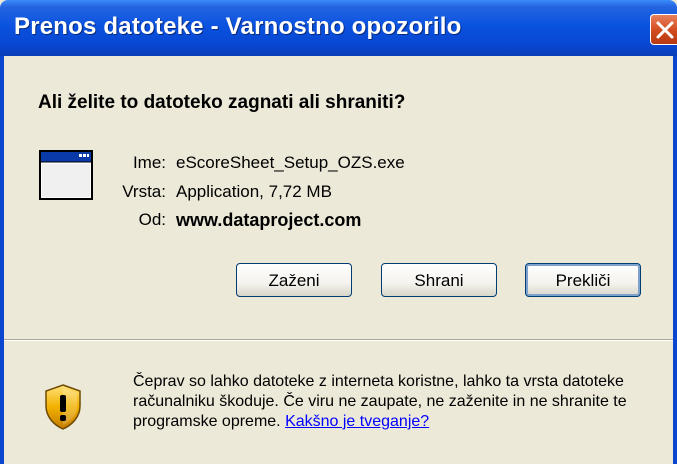 The width and height of the screenshot is (677, 464). I want to click on save-button: Shrani, so click(439, 280).